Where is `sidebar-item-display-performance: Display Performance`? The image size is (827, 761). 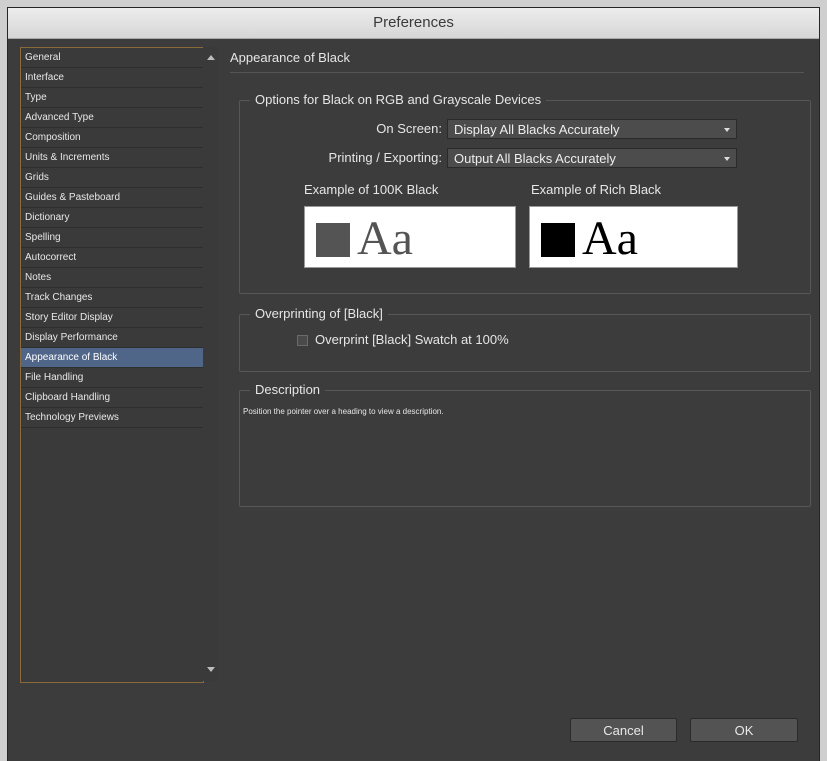 sidebar-item-display-performance: Display Performance is located at coordinates (112, 338).